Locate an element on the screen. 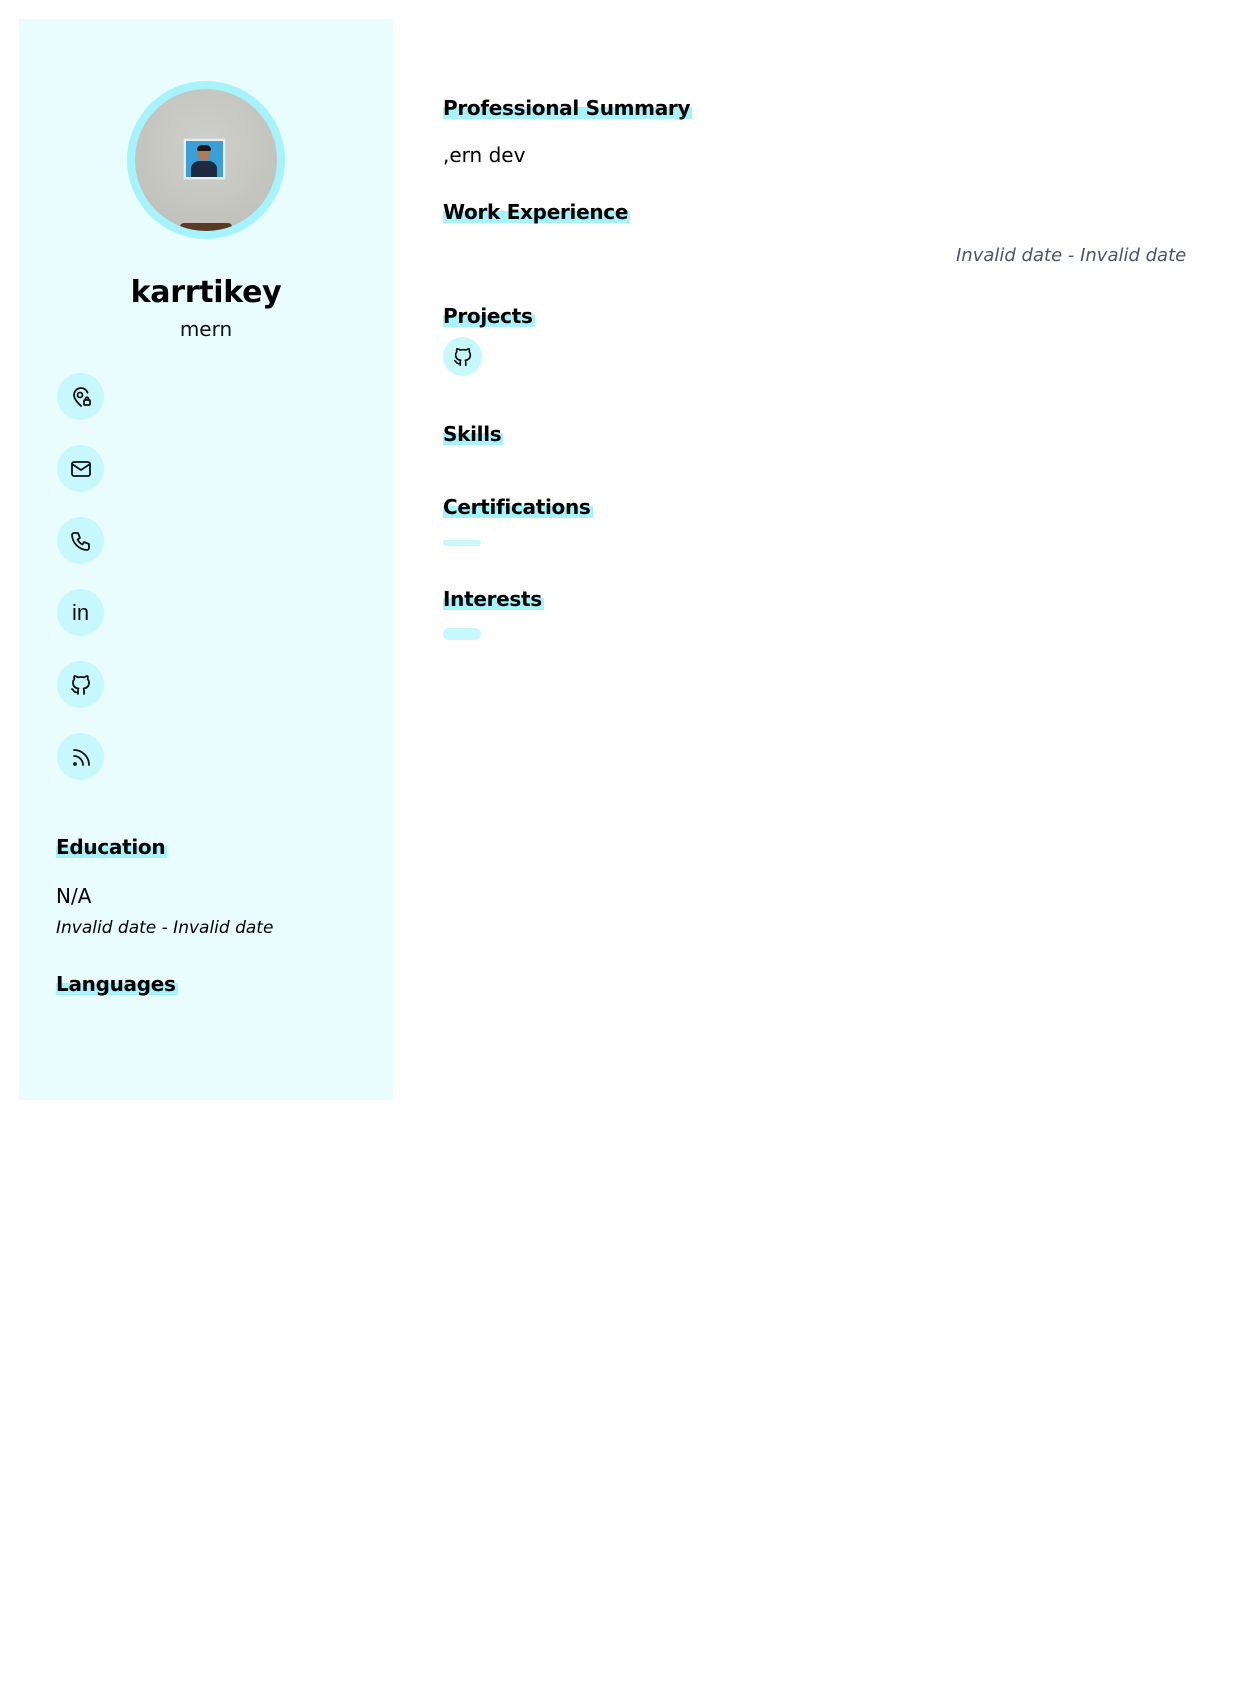  project-github-icon is located at coordinates (462, 356).